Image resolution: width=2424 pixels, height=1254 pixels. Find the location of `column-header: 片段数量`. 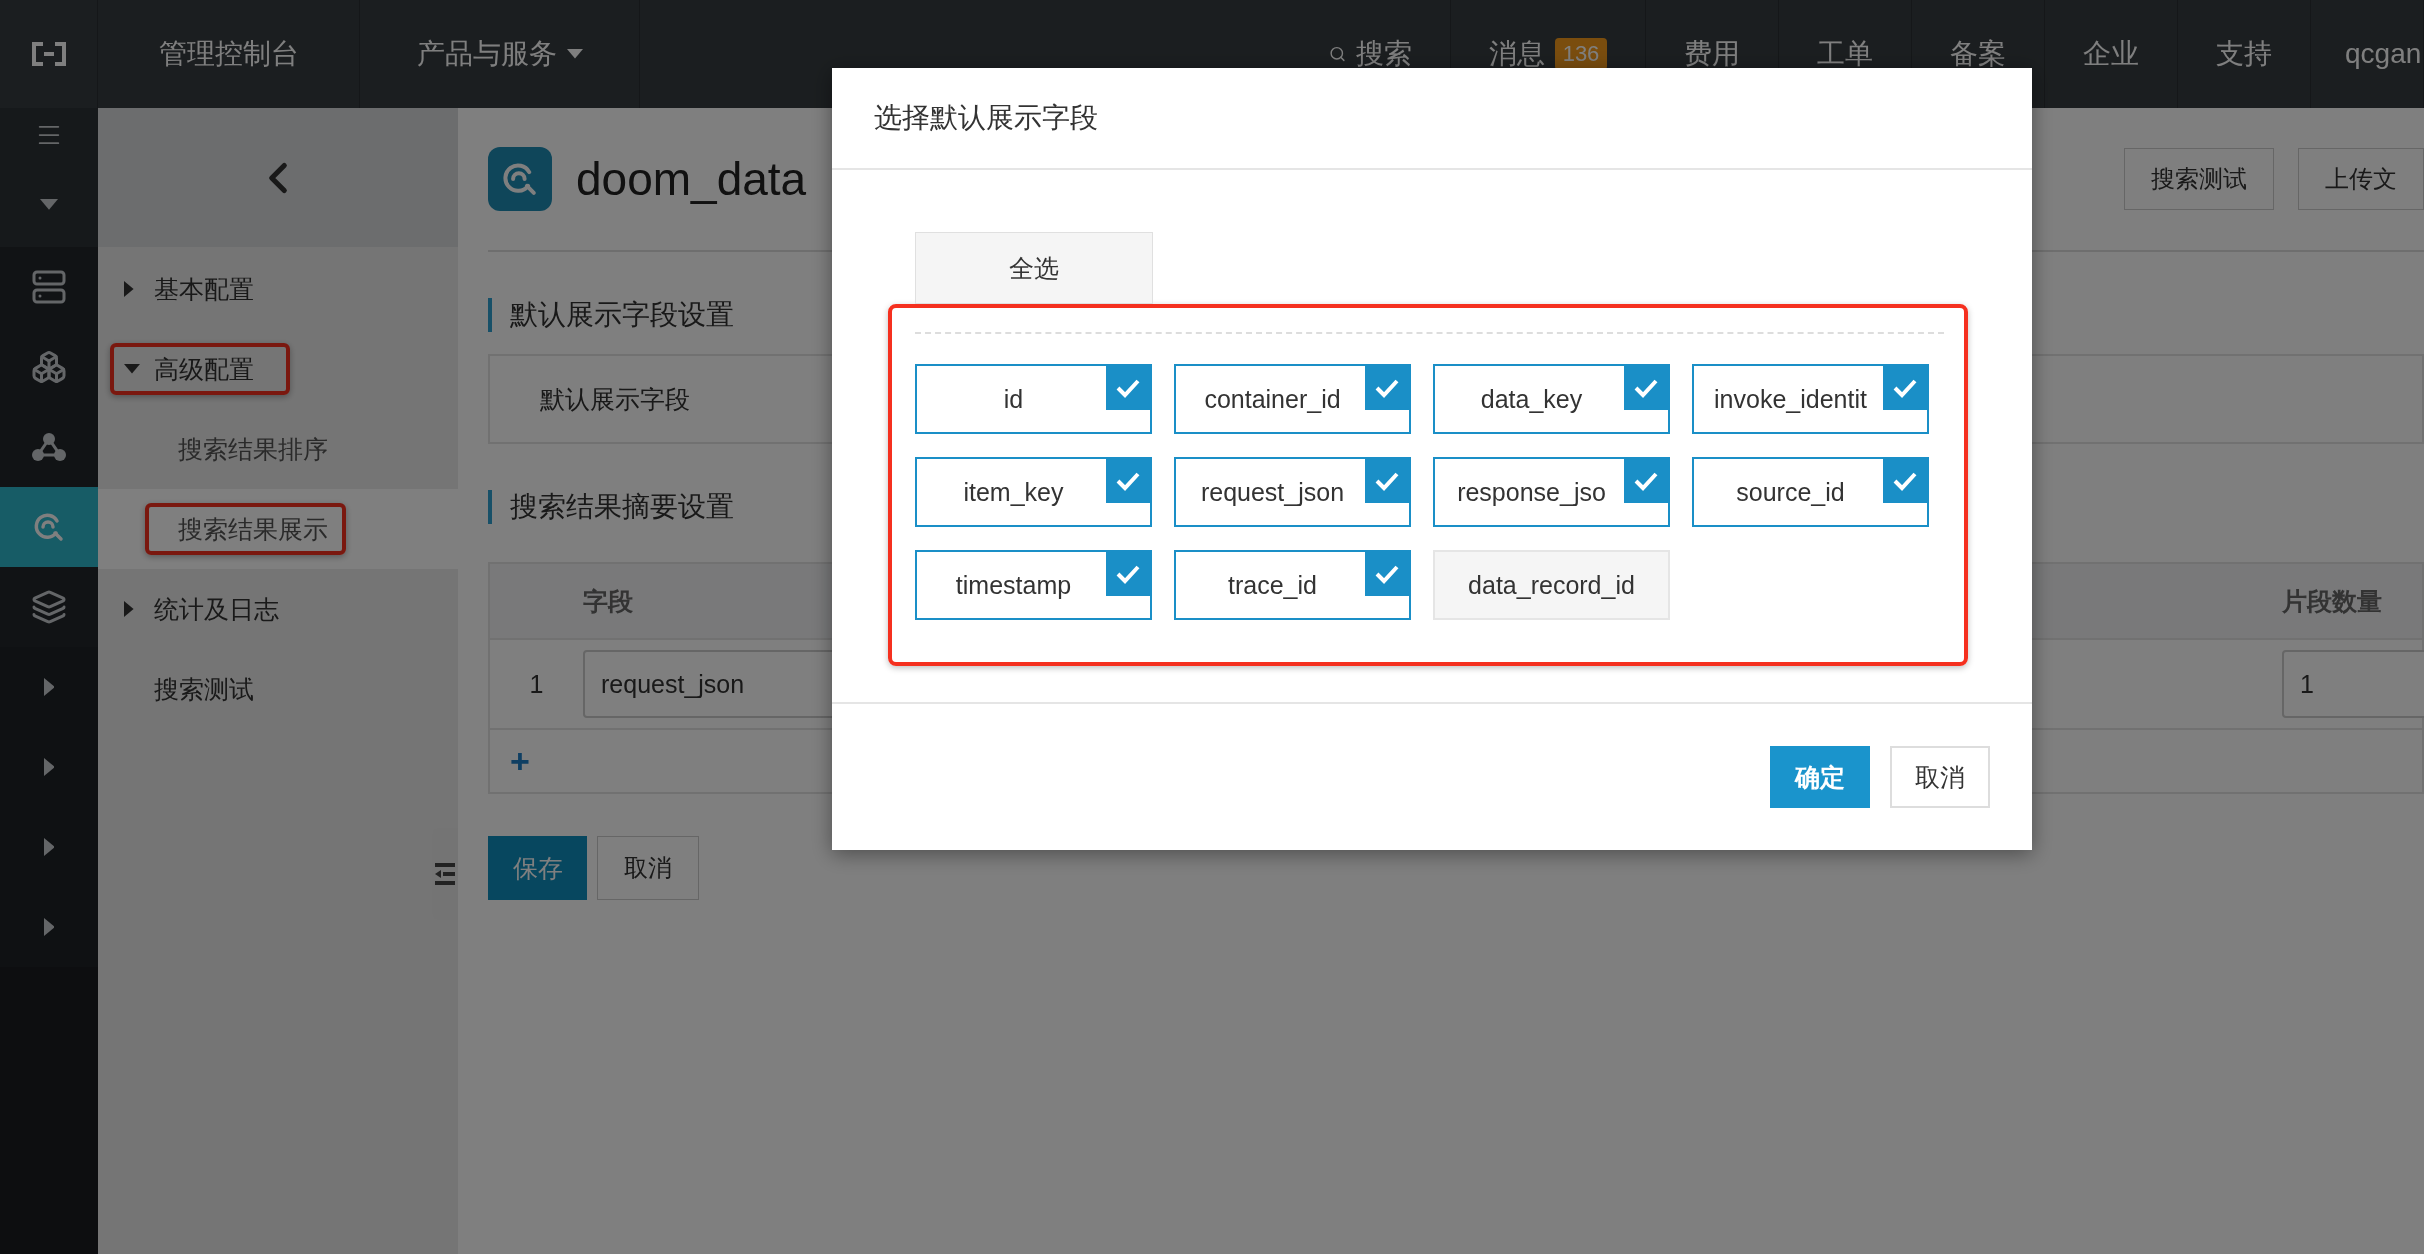

column-header: 片段数量 is located at coordinates (2332, 601).